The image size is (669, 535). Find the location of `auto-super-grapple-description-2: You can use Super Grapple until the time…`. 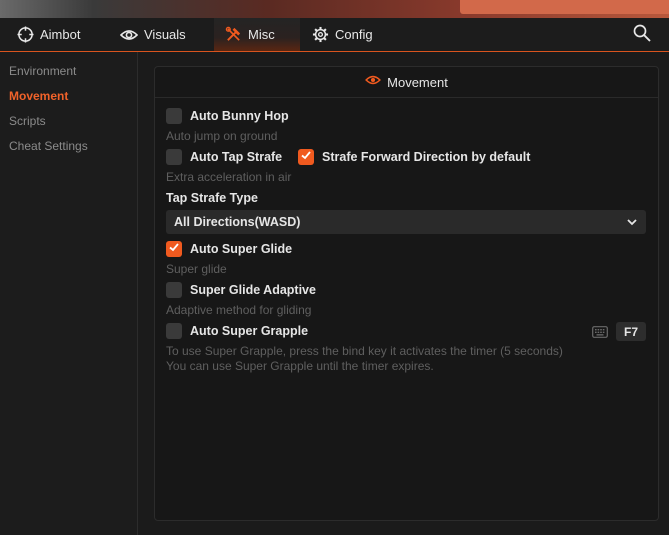

auto-super-grapple-description-2: You can use Super Grapple until the time… is located at coordinates (300, 366).